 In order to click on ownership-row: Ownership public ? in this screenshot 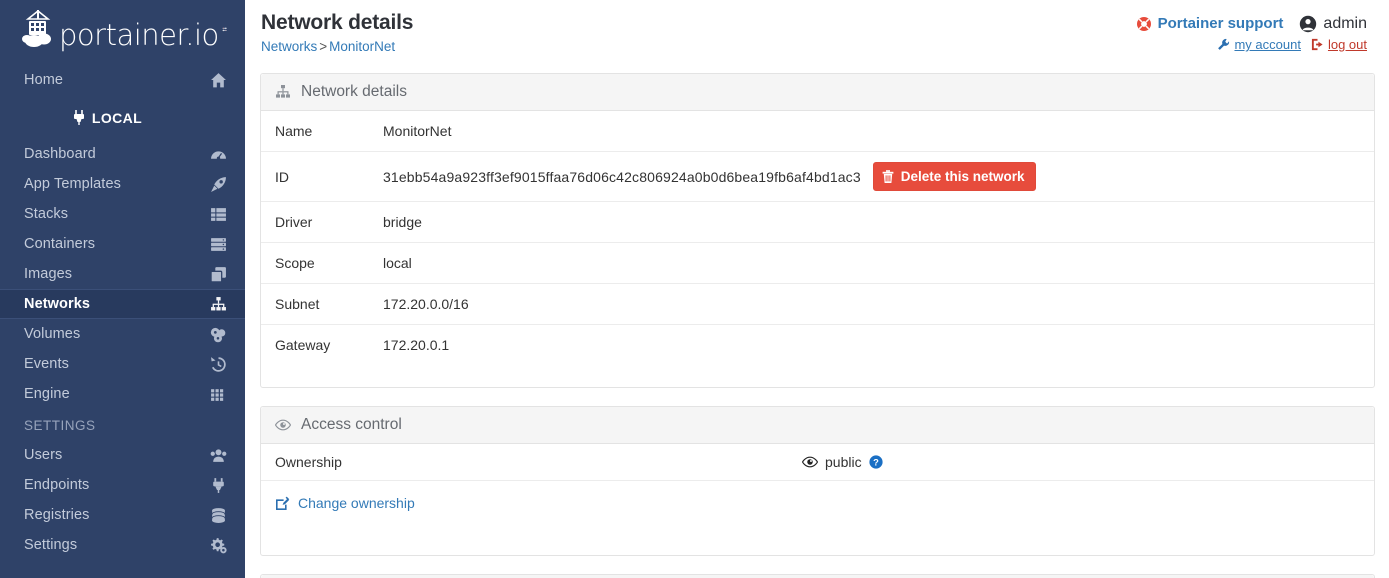, I will do `click(817, 462)`.